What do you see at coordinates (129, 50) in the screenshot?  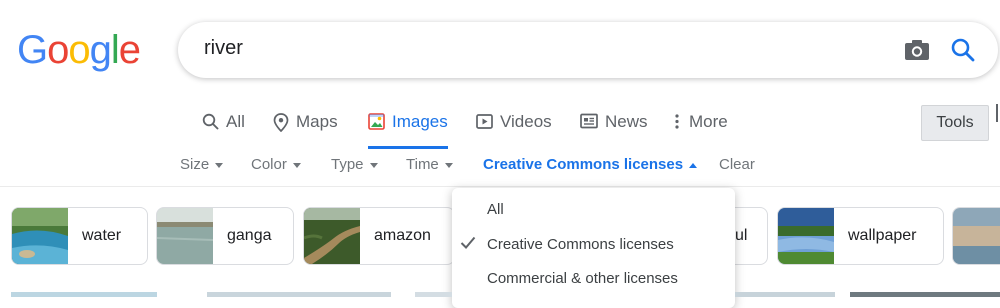 I see `logo-letter: e` at bounding box center [129, 50].